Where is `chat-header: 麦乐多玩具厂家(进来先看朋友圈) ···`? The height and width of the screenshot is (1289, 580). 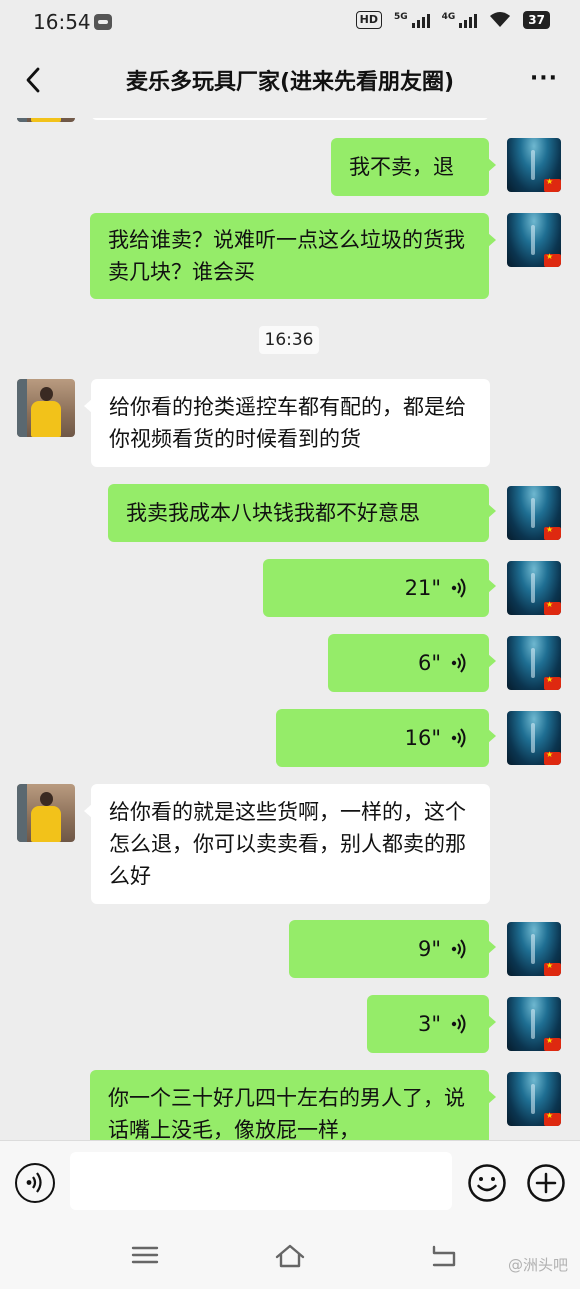 chat-header: 麦乐多玩具厂家(进来先看朋友圈) ··· is located at coordinates (290, 82).